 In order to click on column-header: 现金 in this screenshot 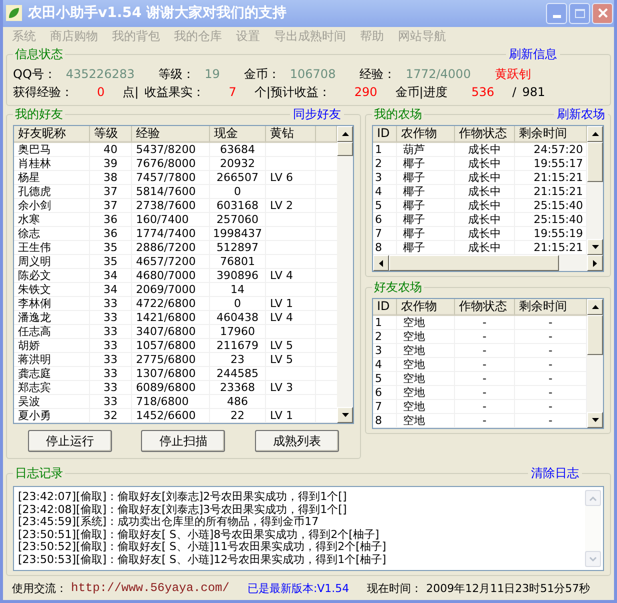, I will do `click(238, 134)`.